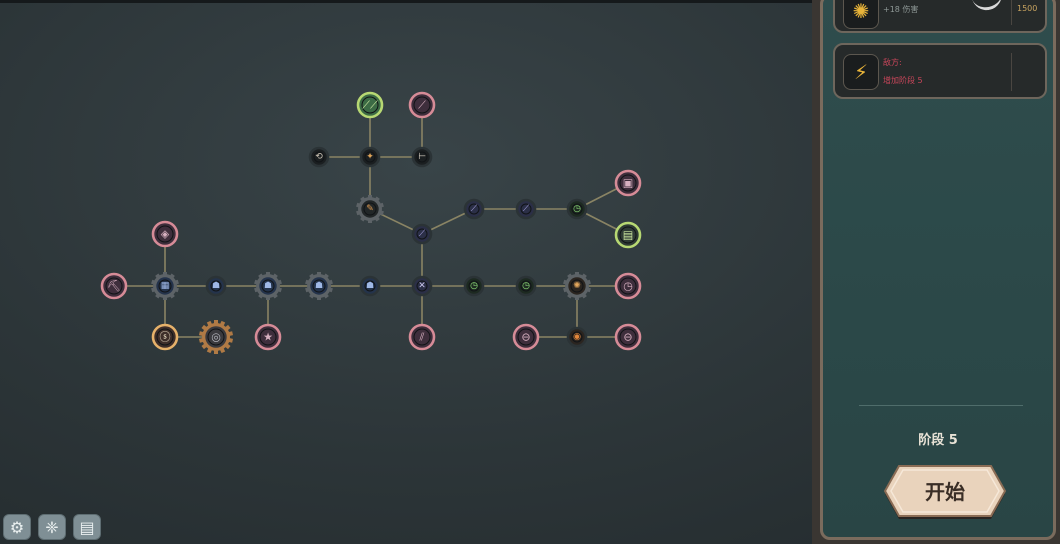 The width and height of the screenshot is (1060, 544). I want to click on swoosh-icon, so click(988, 6).